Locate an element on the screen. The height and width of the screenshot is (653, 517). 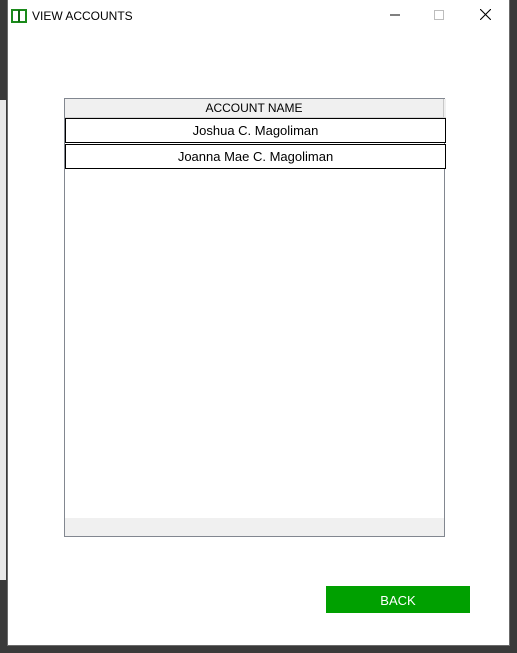
maximize-icon is located at coordinates (439, 16).